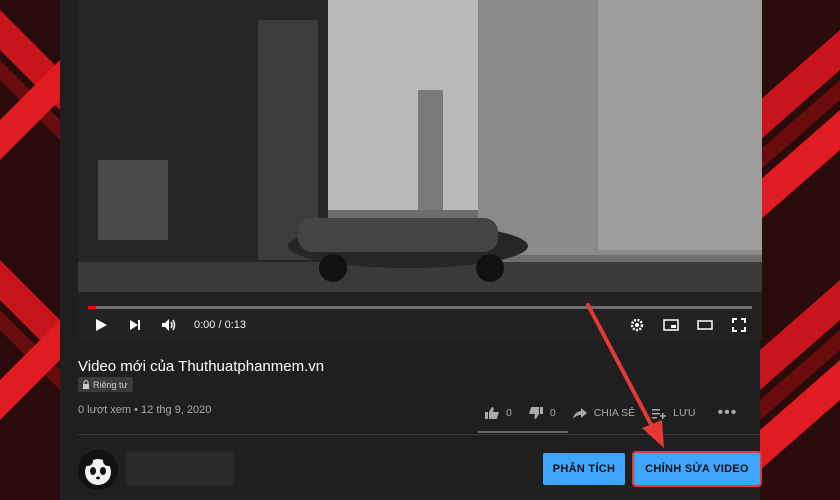 The height and width of the screenshot is (500, 840). What do you see at coordinates (659, 413) in the screenshot?
I see `playlist-add-icon` at bounding box center [659, 413].